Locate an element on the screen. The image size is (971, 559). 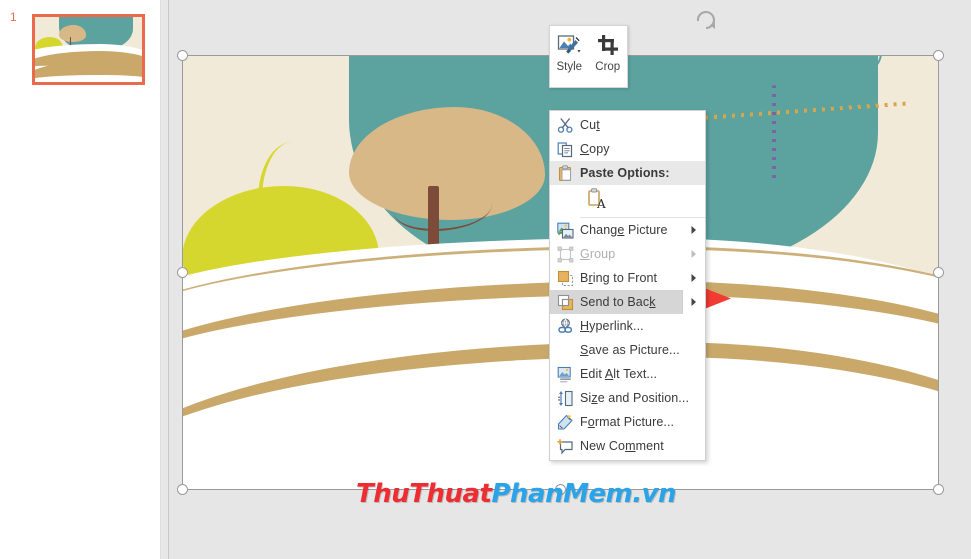
menu-item-paste-options-label: Paste Options: is located at coordinates (625, 173).